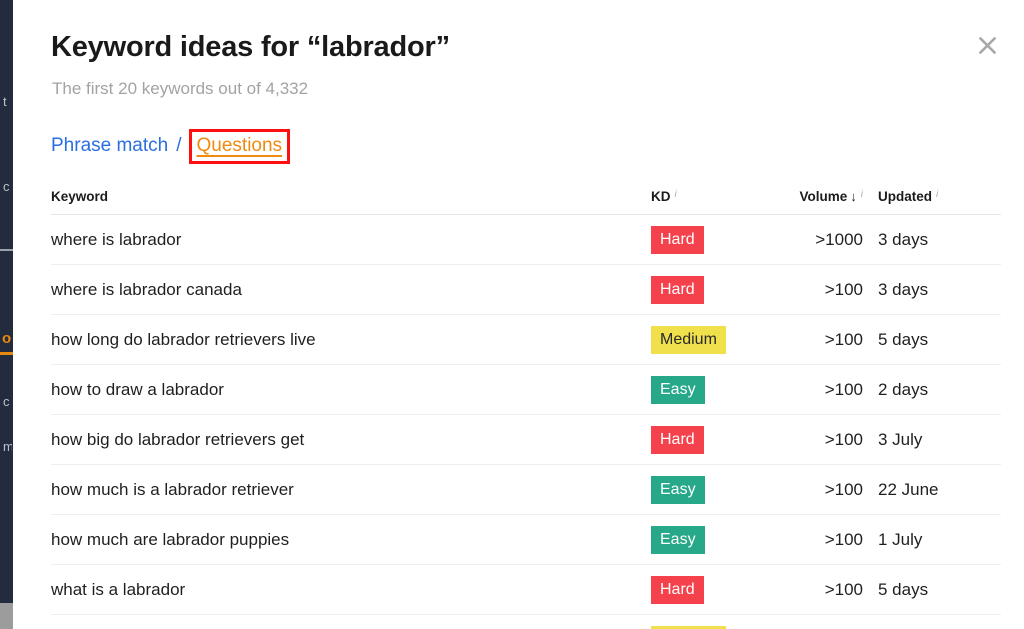  Describe the element at coordinates (351, 390) in the screenshot. I see `cell-keyword: how to draw a labrador` at that location.